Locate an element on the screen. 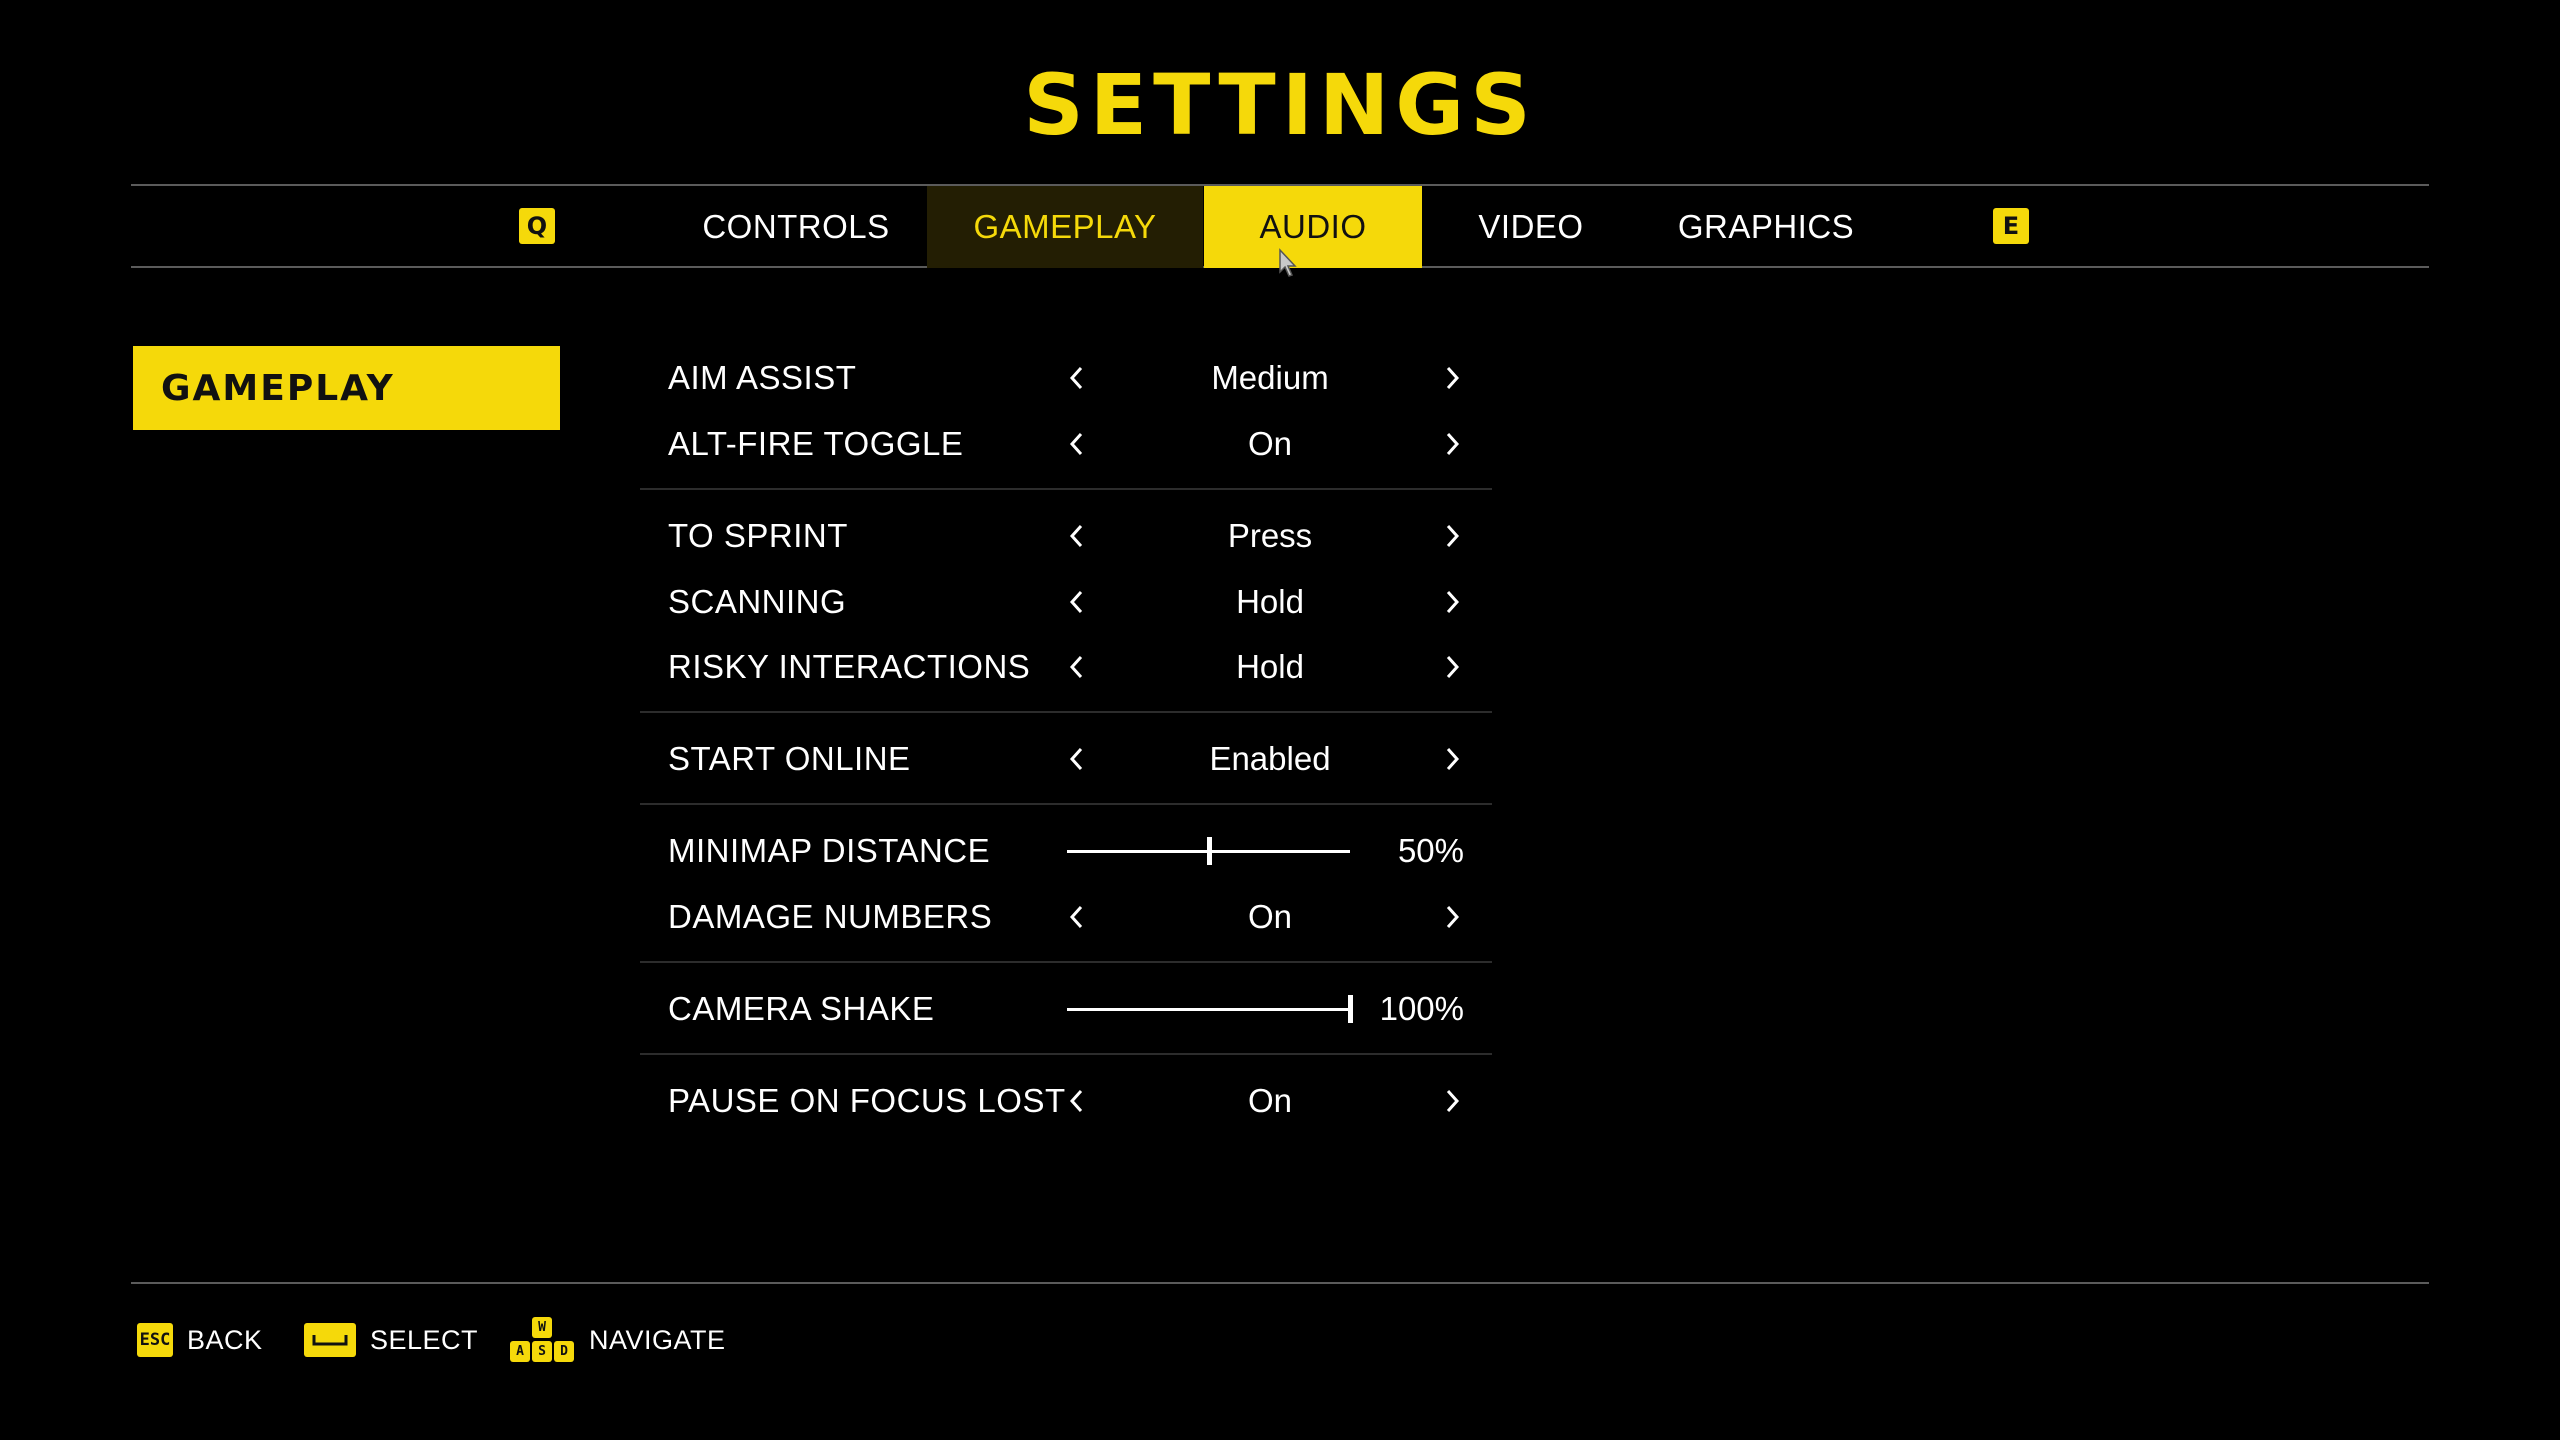 The height and width of the screenshot is (1440, 2560). setting-label: PAUSE ON FOCUS LOST is located at coordinates (867, 1100).